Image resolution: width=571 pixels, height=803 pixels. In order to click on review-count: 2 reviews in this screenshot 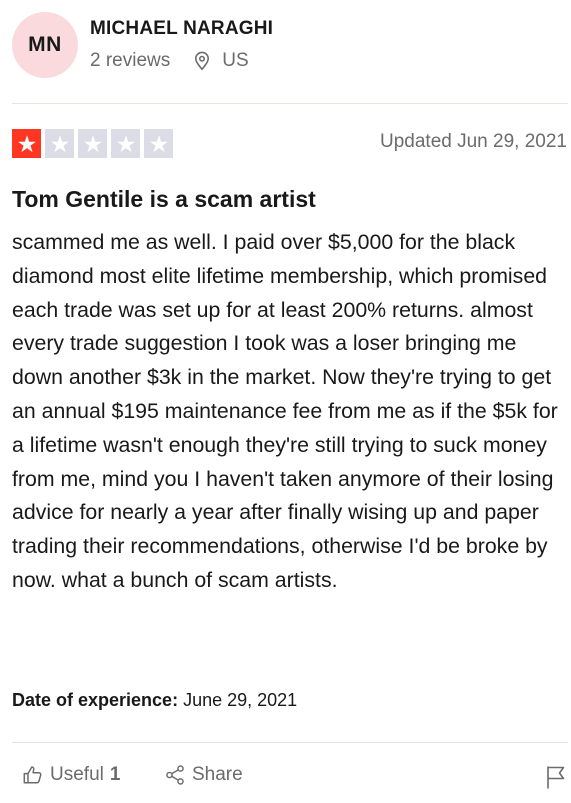, I will do `click(130, 60)`.